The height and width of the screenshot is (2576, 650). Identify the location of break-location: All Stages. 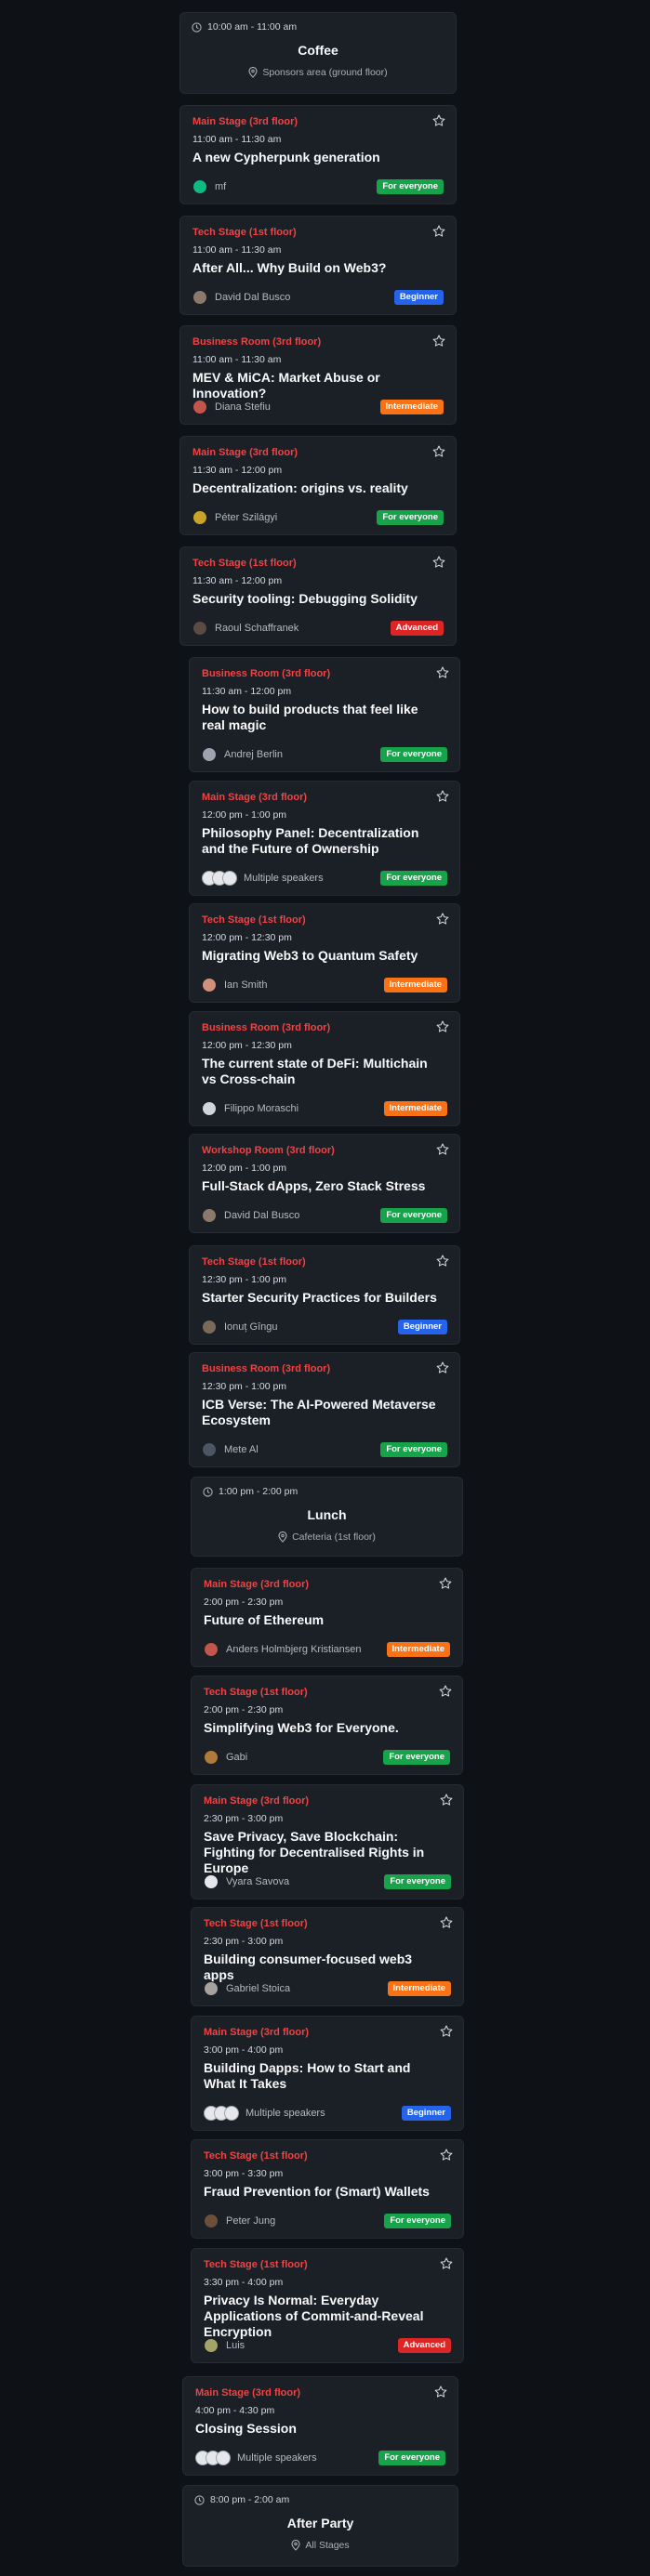
(320, 2545).